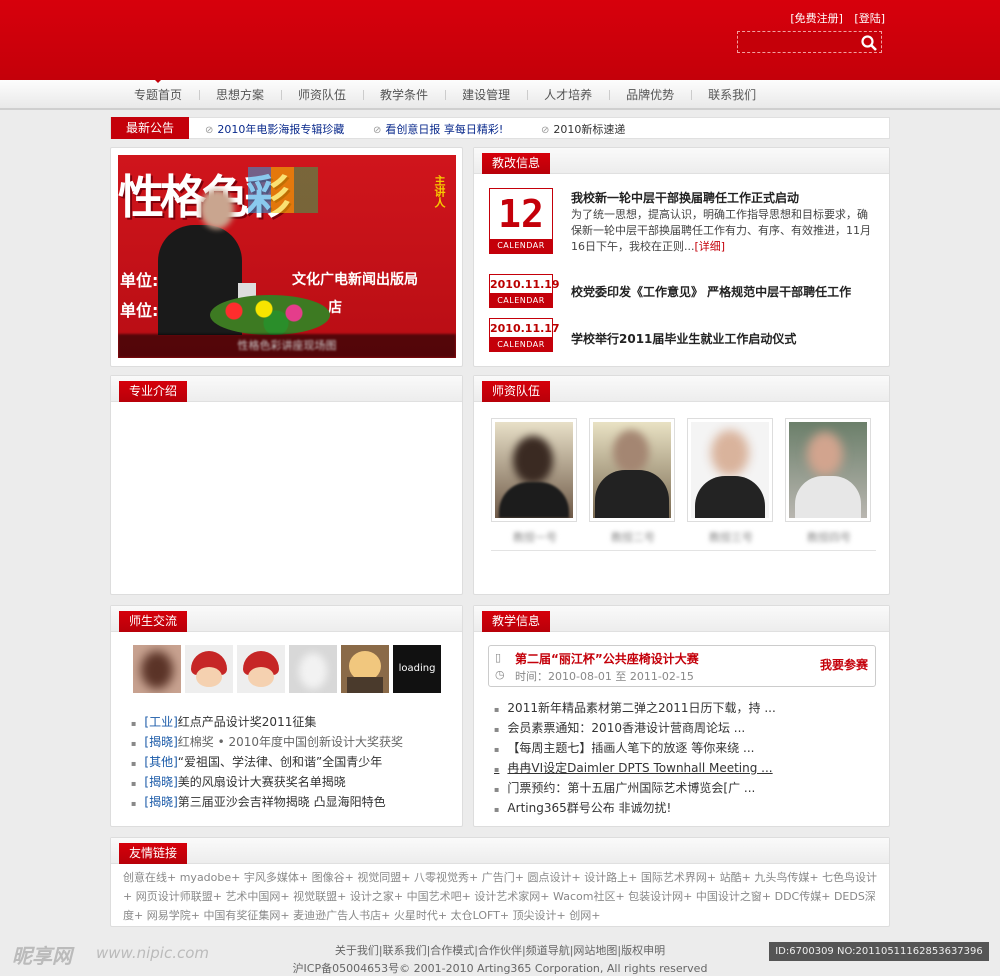 The width and height of the screenshot is (1000, 976). I want to click on announcement-item: 2010年电影海报专辑珍藏, so click(274, 129).